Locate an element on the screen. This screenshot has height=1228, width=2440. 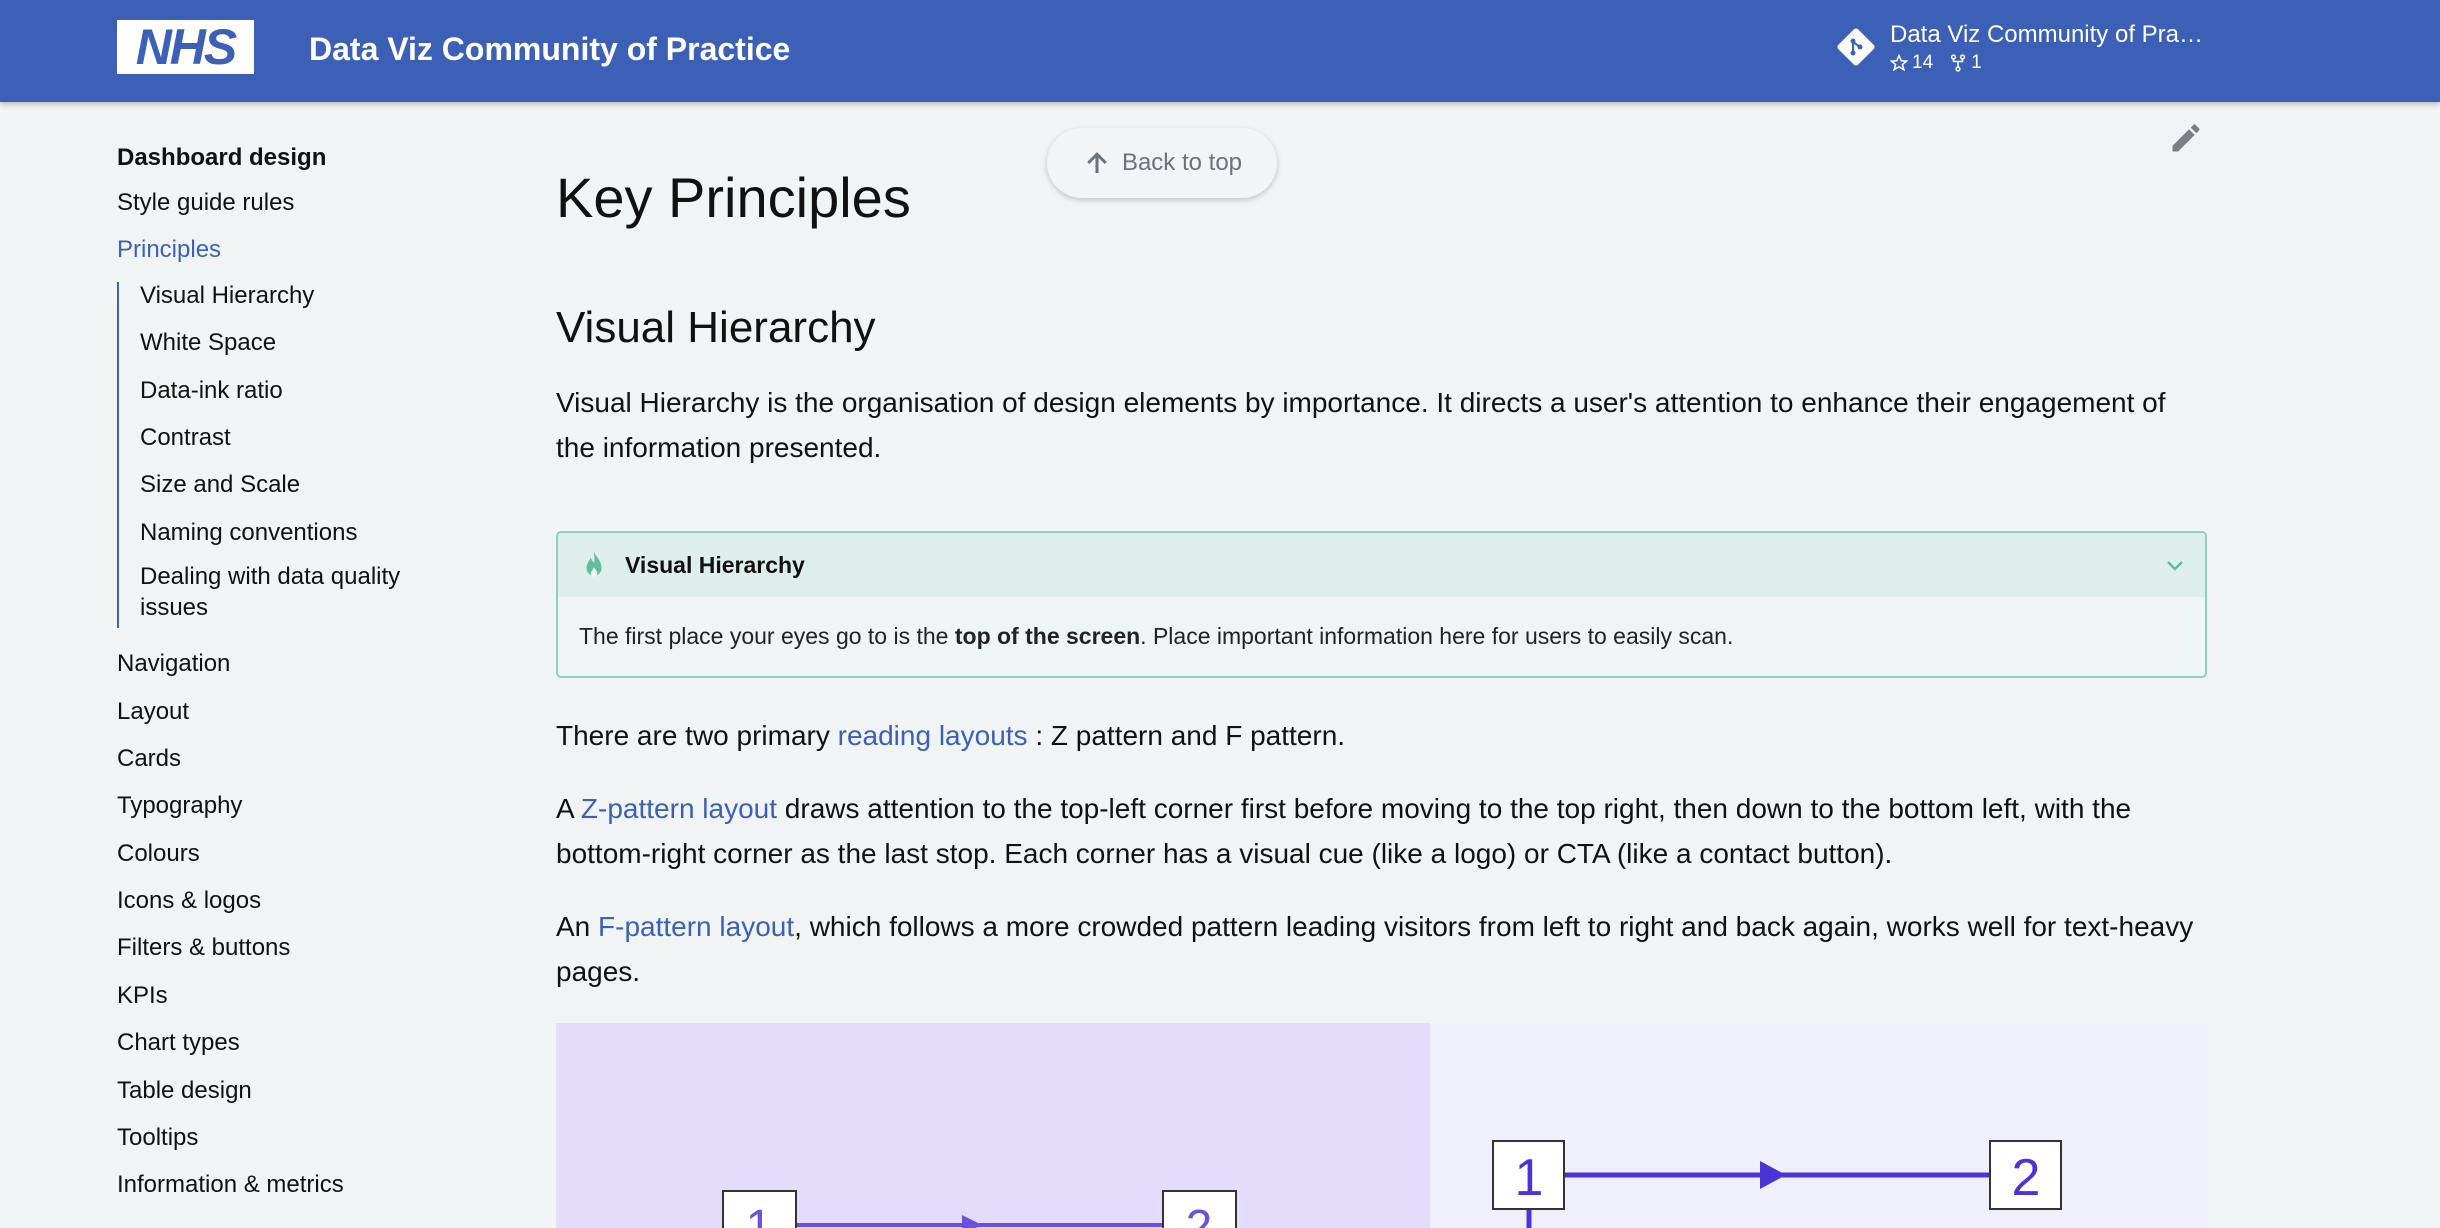
f-box-1-label: 1 is located at coordinates (1529, 1178).